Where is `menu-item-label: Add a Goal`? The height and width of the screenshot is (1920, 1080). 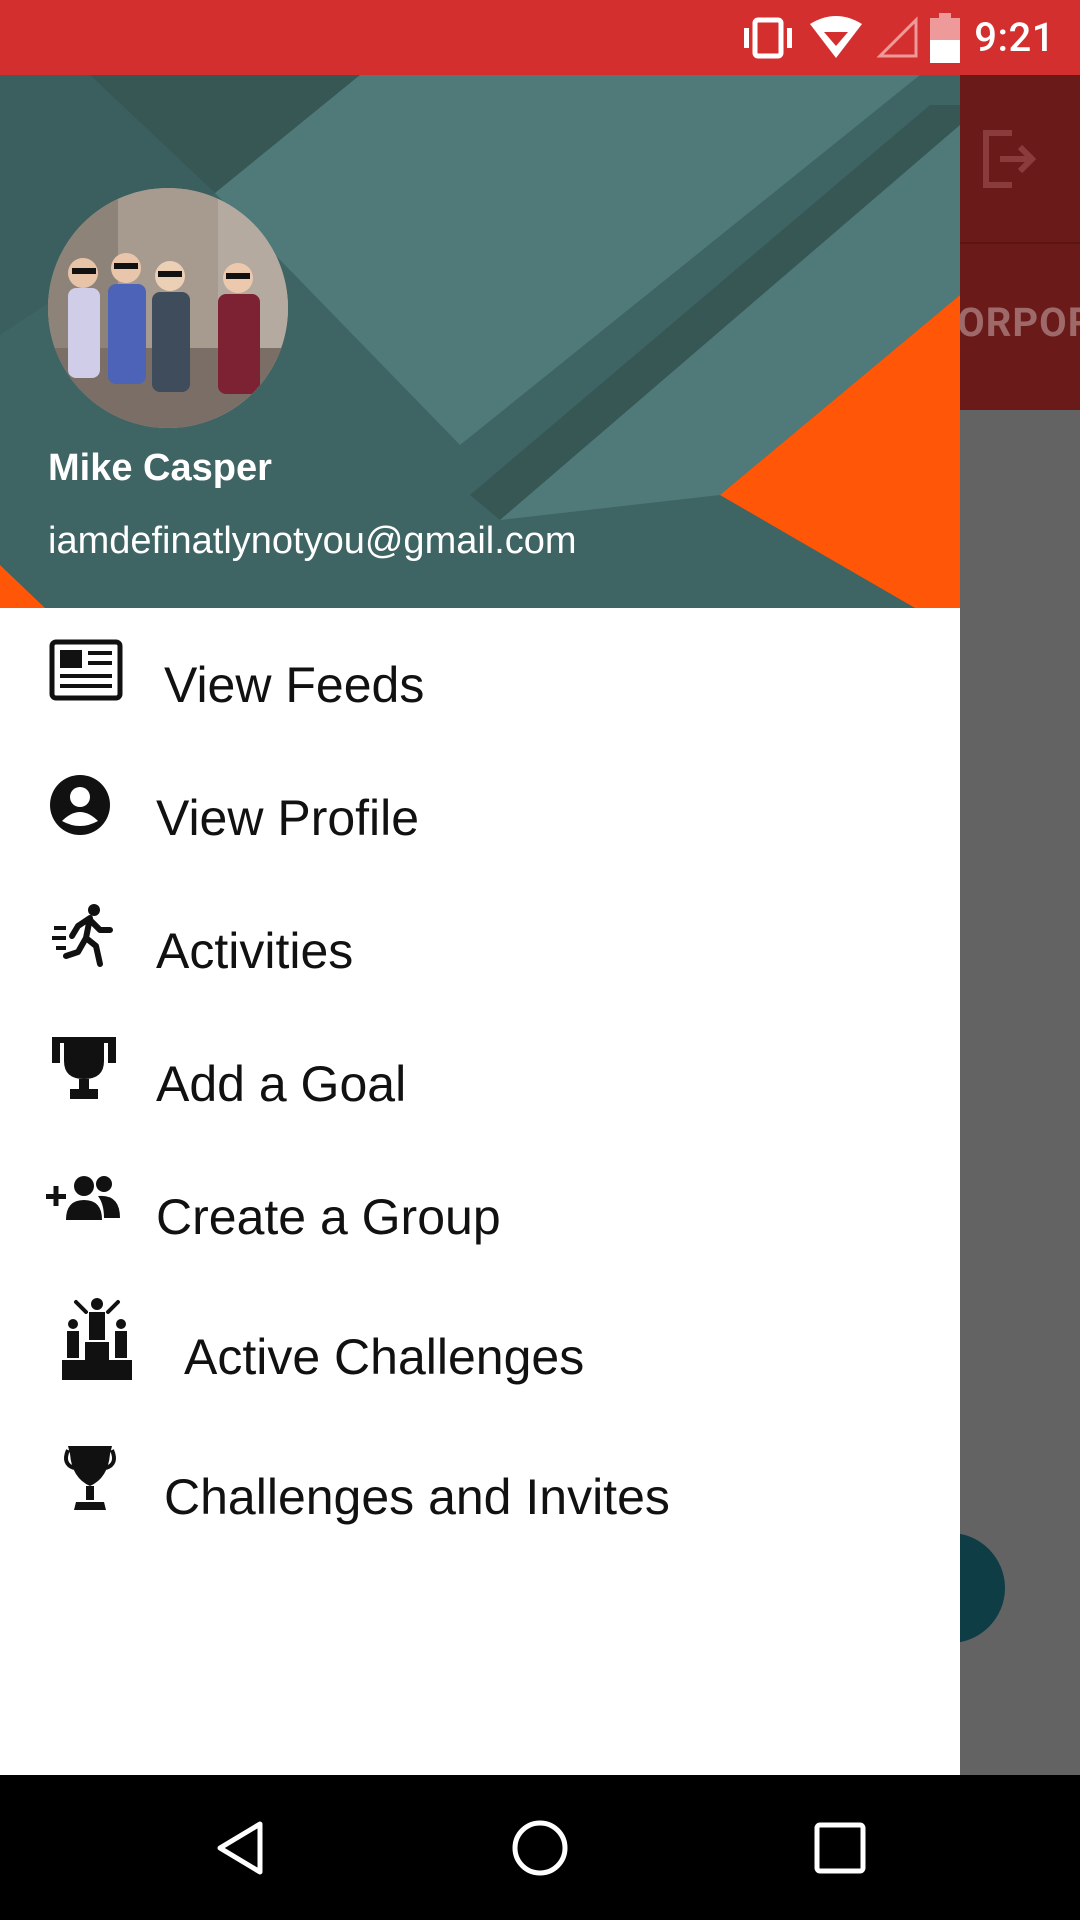
menu-item-label: Add a Goal is located at coordinates (281, 1084).